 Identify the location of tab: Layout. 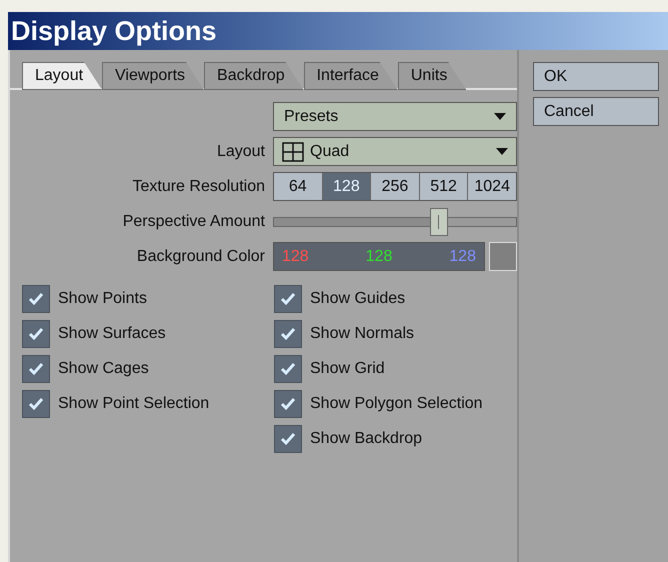
(62, 76).